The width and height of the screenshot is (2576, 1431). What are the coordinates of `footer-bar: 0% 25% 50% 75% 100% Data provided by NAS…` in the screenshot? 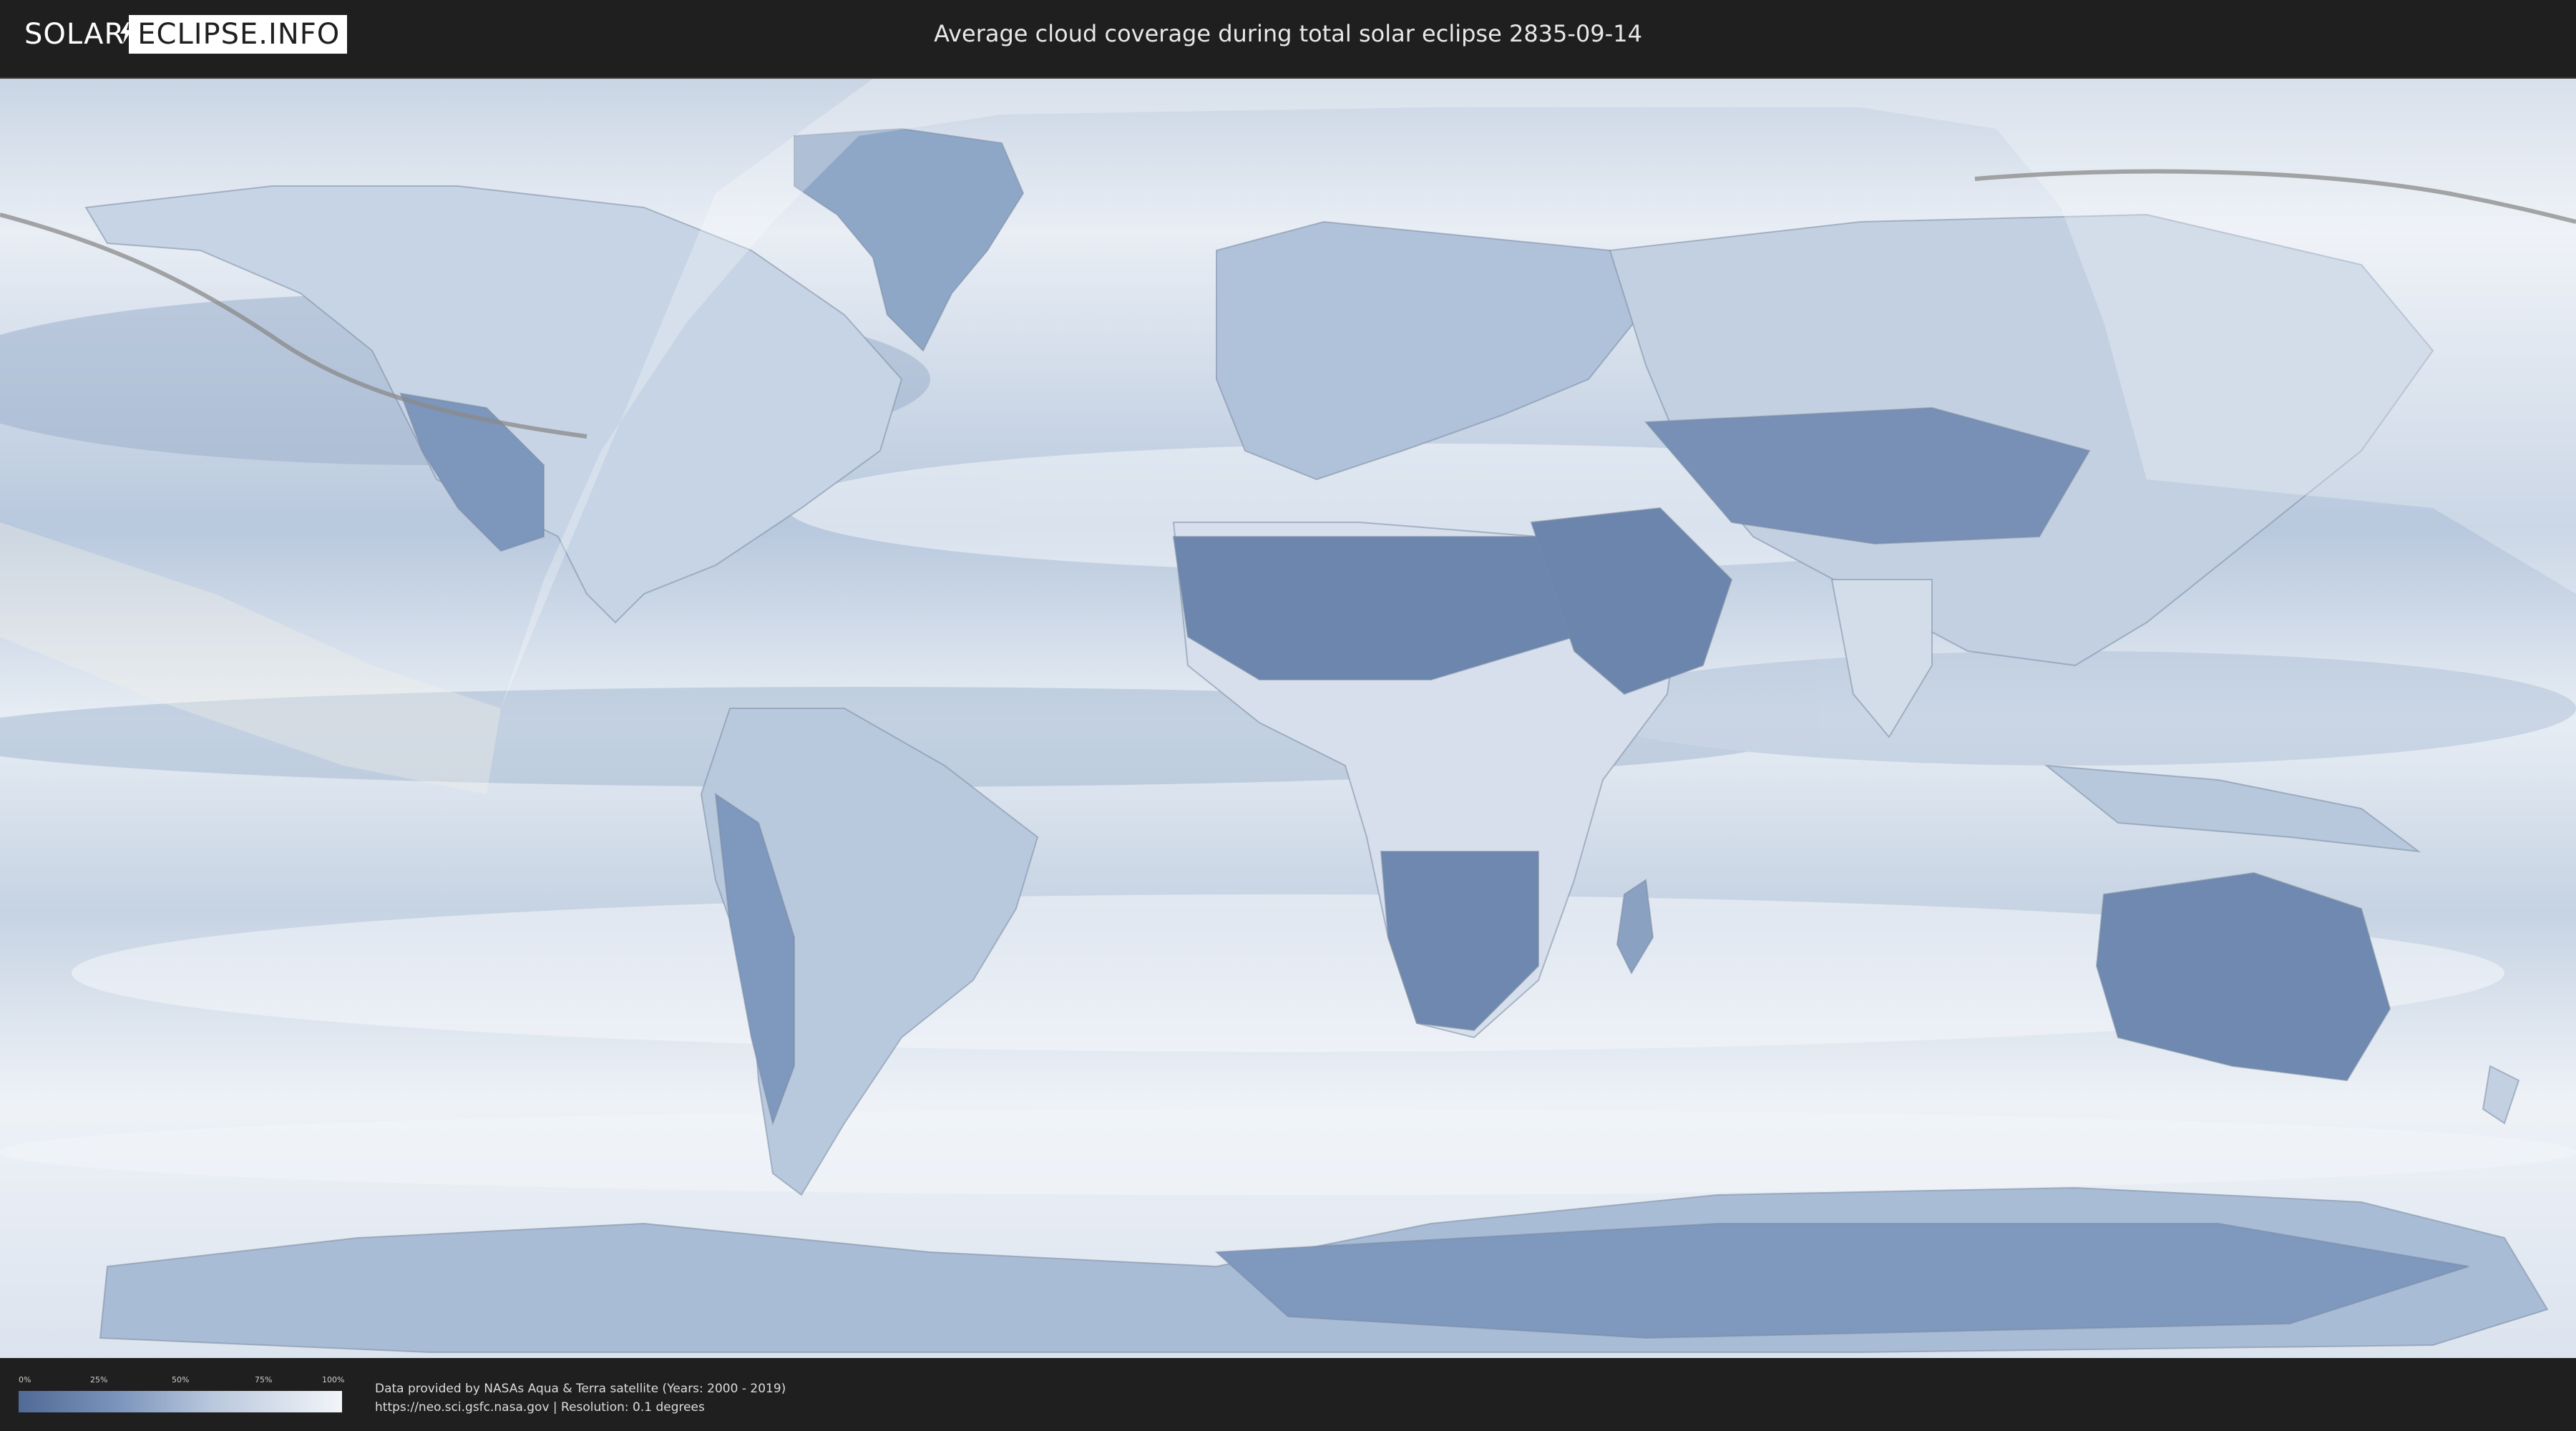 It's located at (1288, 1394).